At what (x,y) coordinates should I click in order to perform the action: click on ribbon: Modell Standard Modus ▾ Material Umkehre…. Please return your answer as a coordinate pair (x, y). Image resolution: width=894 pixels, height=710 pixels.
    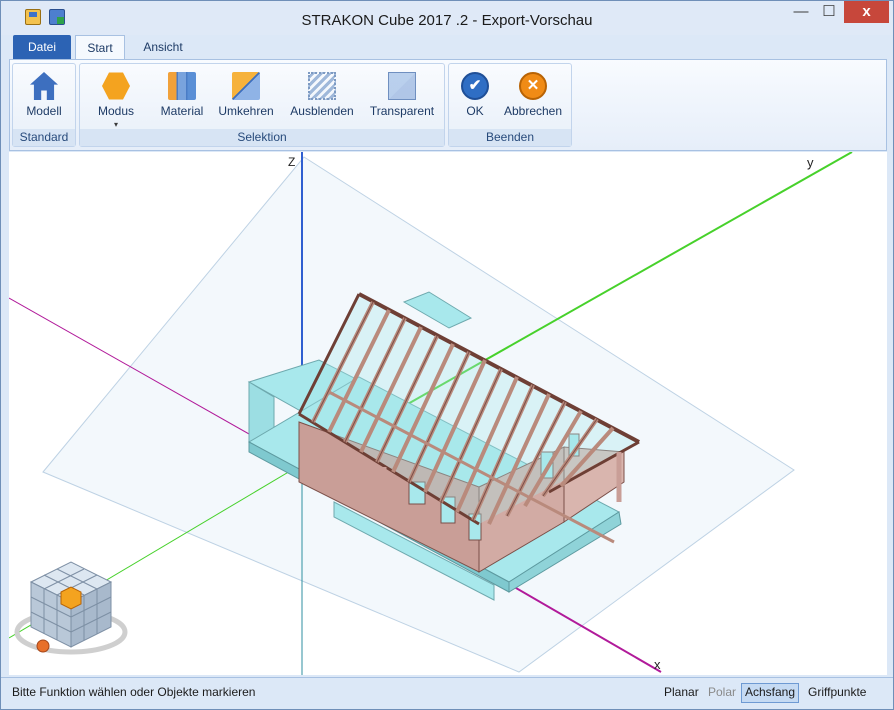
    Looking at the image, I should click on (448, 105).